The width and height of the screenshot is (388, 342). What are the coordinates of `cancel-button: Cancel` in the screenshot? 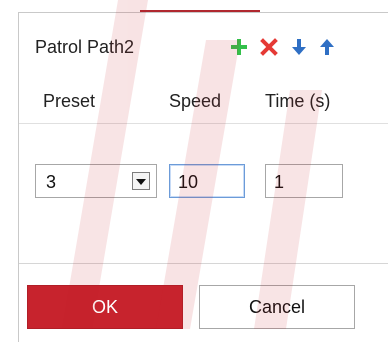 It's located at (277, 307).